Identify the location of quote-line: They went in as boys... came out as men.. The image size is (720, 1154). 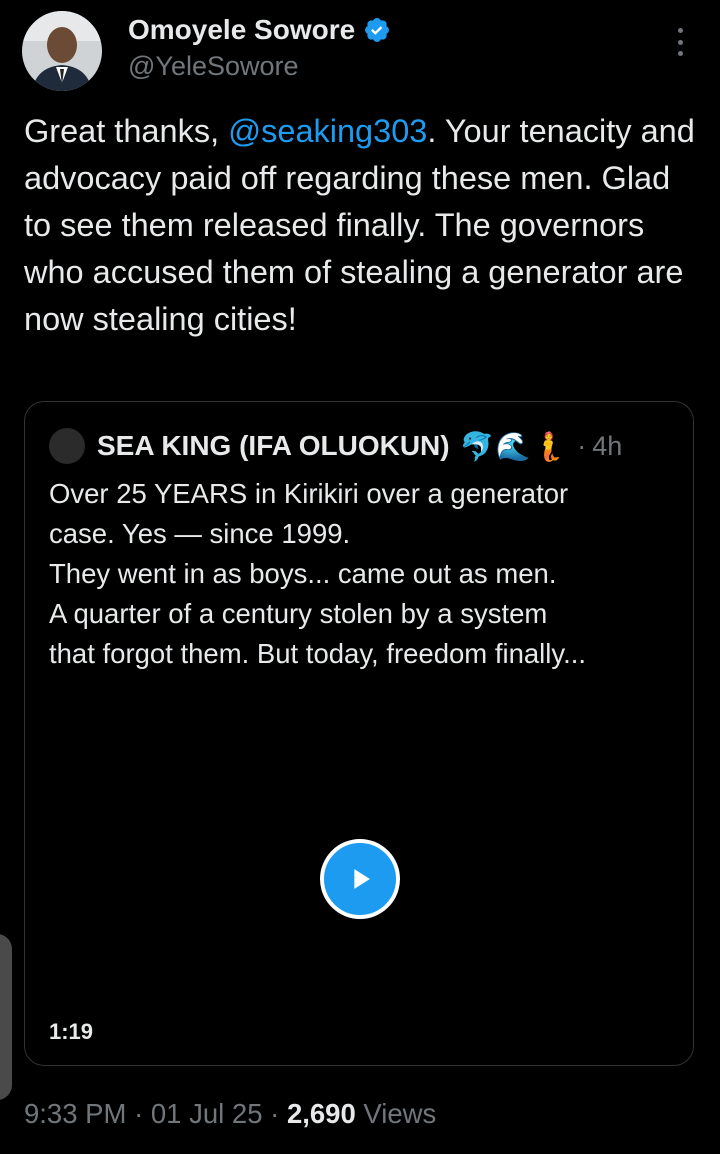
(303, 573).